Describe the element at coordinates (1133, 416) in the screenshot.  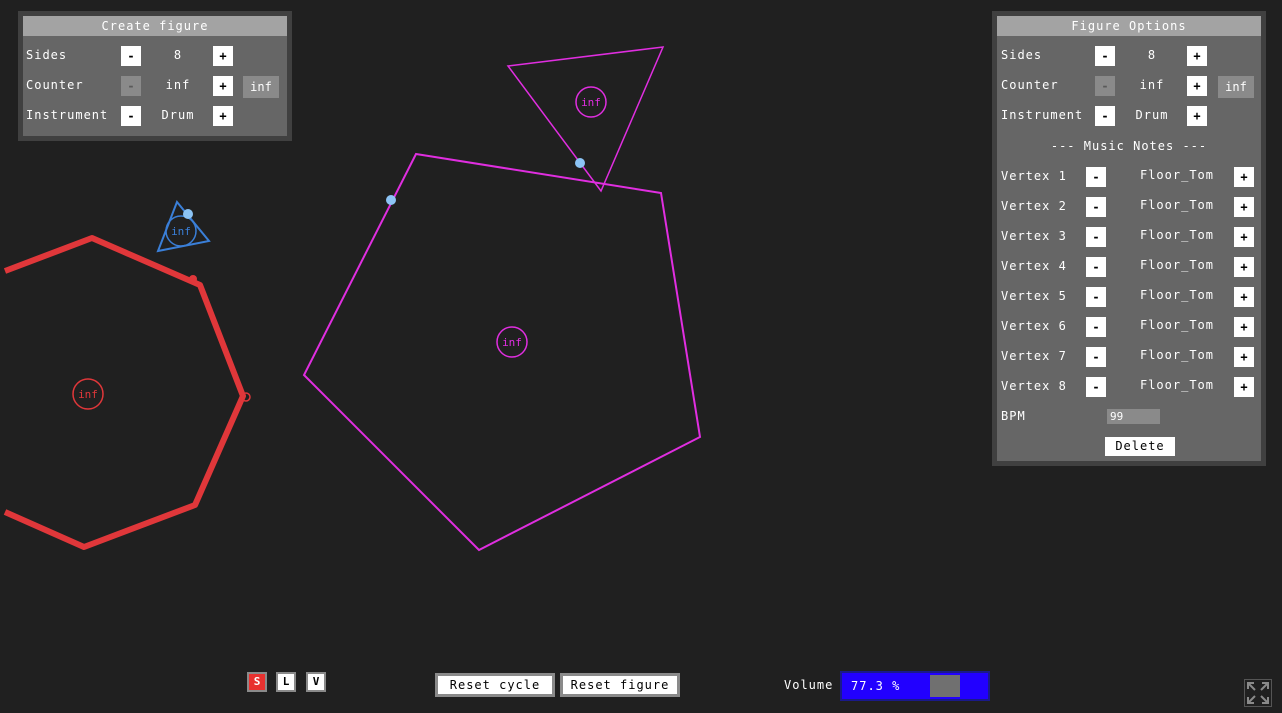
I see `bpm-input` at that location.